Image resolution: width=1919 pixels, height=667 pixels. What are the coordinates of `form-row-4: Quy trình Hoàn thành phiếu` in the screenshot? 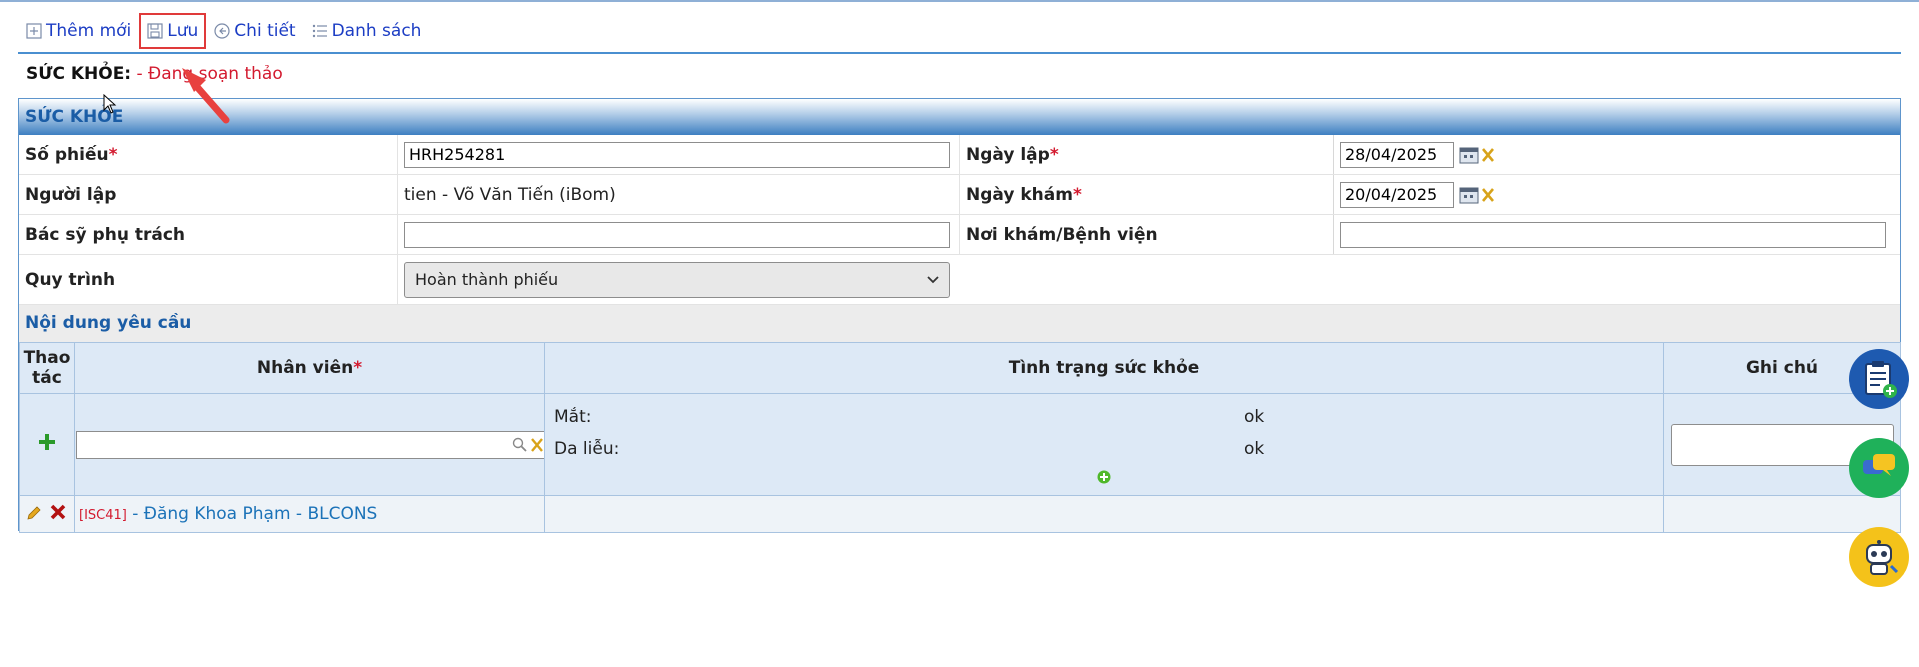 It's located at (959, 280).